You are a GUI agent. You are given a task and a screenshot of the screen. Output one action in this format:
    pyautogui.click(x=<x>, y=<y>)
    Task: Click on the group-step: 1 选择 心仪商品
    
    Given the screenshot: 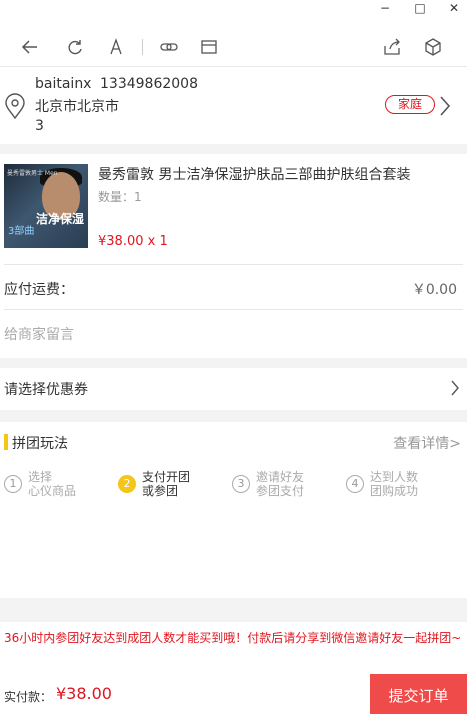 What is the action you would take?
    pyautogui.click(x=46, y=484)
    